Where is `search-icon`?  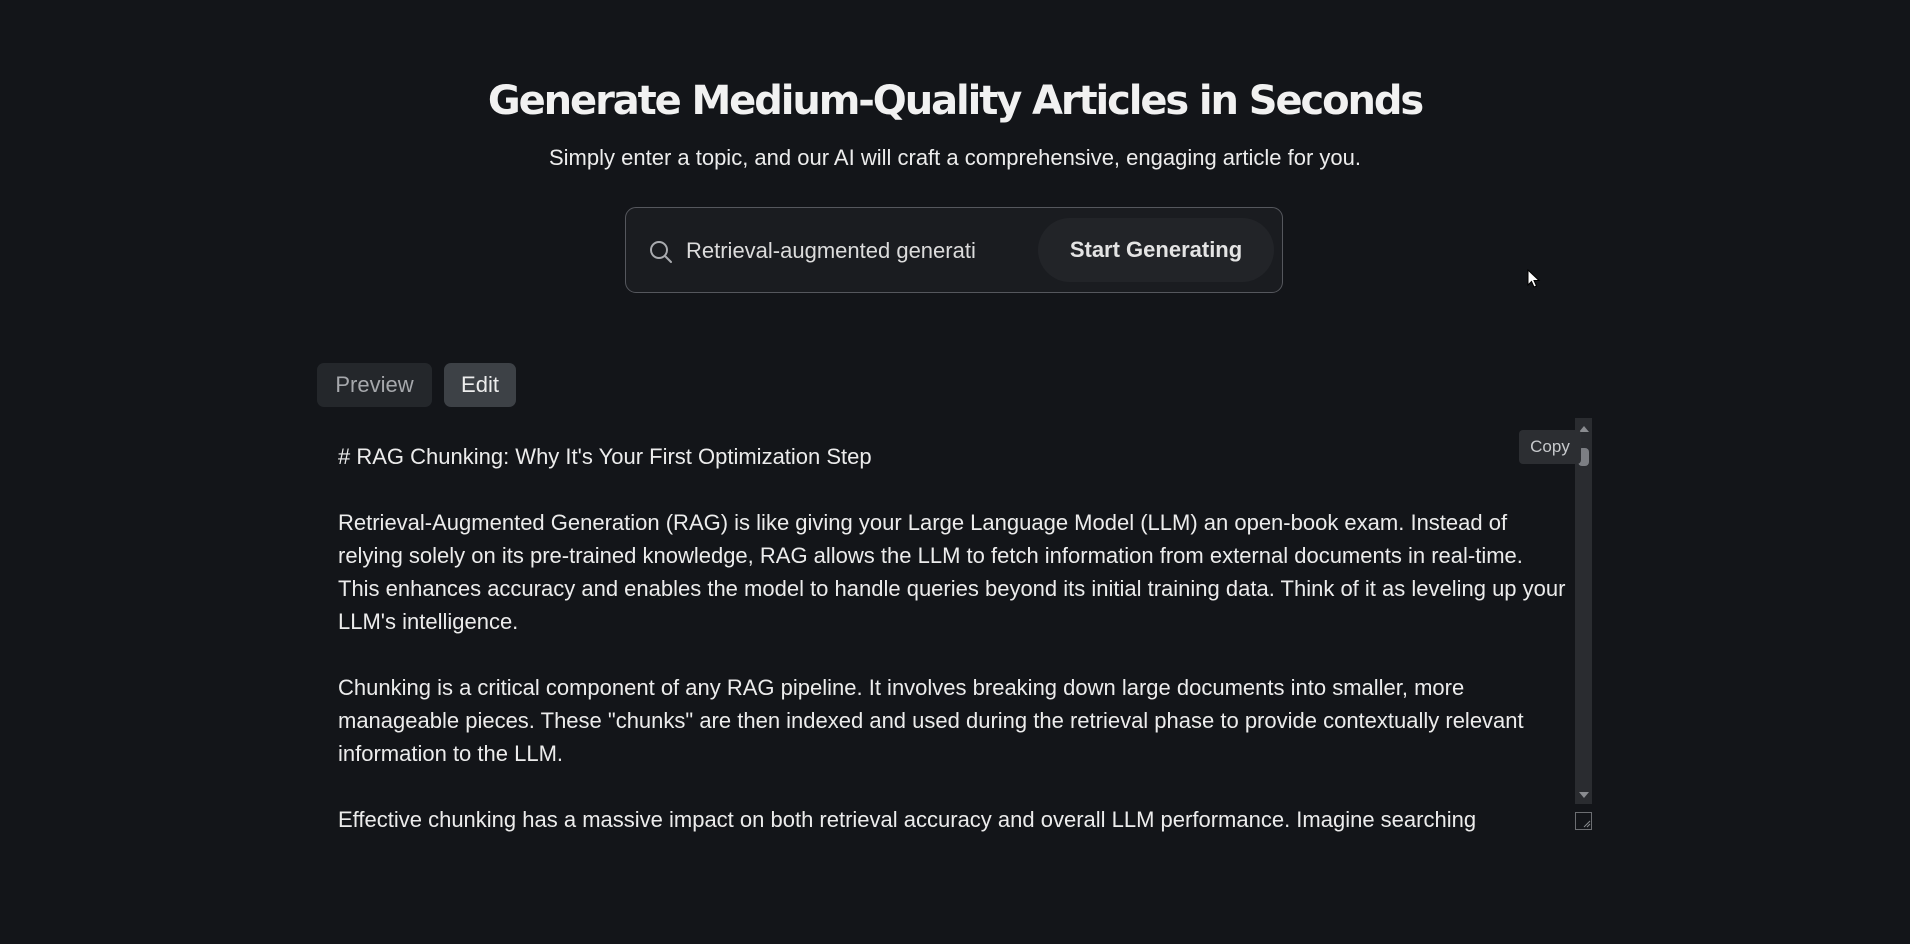
search-icon is located at coordinates (661, 252).